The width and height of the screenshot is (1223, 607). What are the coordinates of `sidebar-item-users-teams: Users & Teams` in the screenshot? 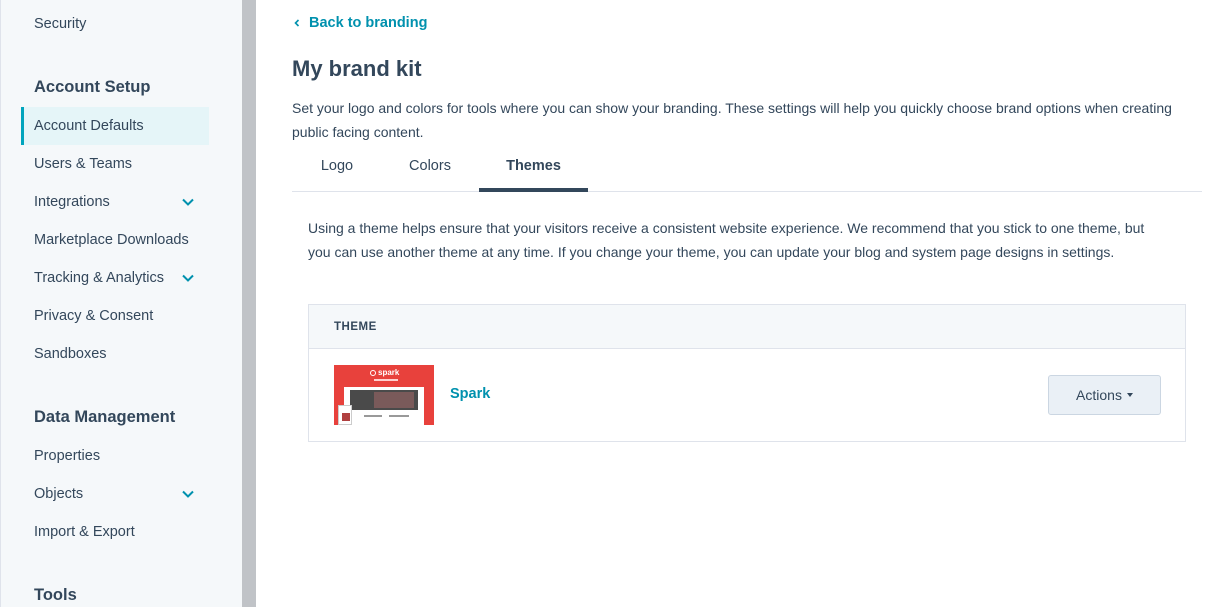 It's located at (115, 164).